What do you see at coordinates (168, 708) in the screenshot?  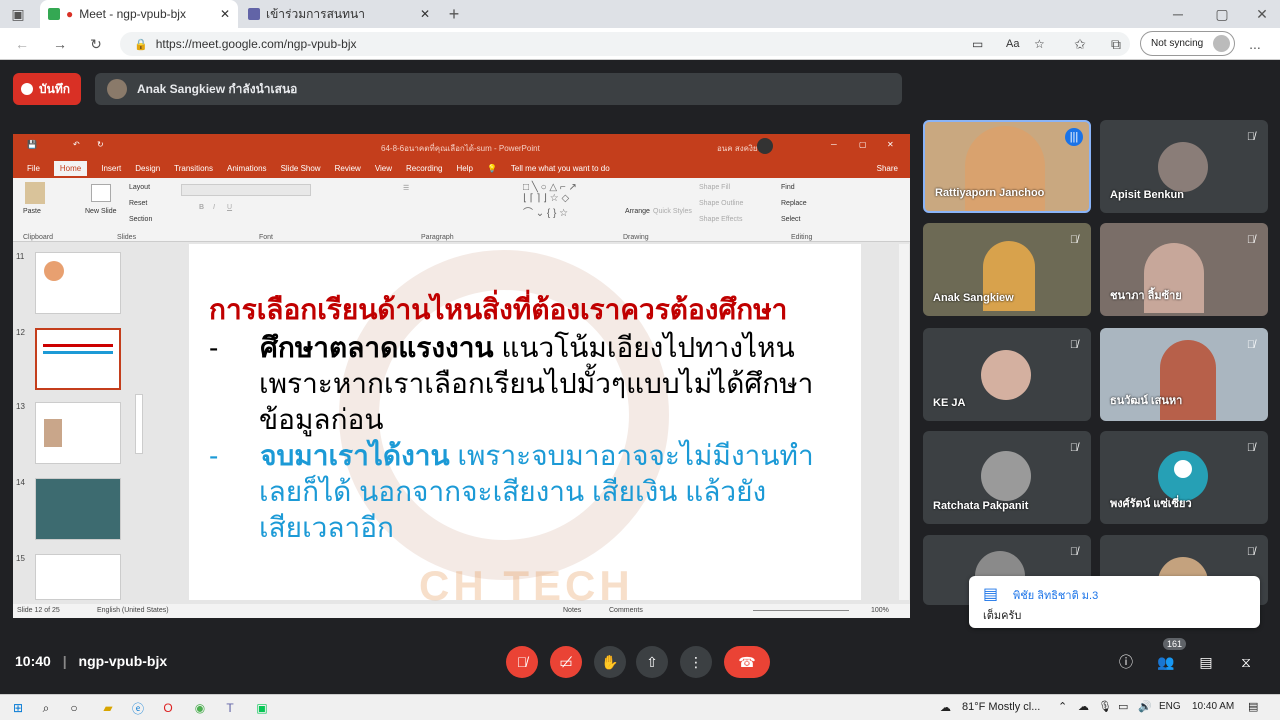 I see `opera-icon: O` at bounding box center [168, 708].